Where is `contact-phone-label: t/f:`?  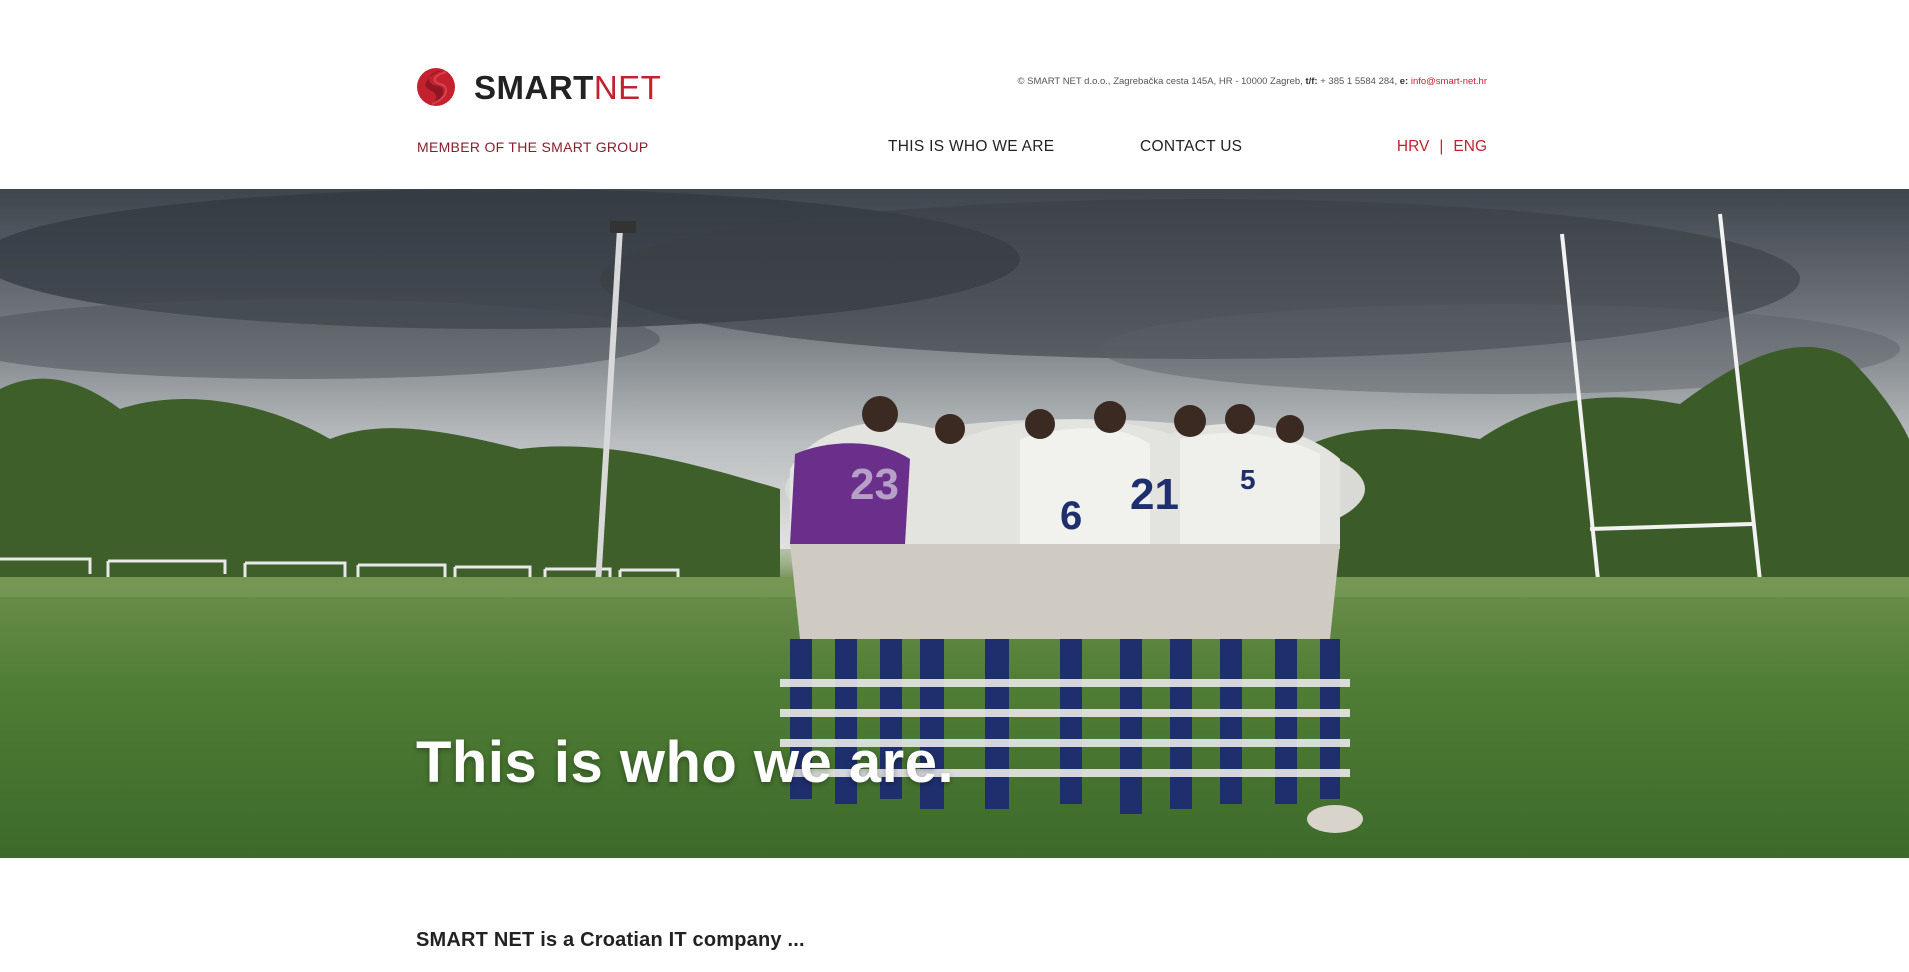 contact-phone-label: t/f: is located at coordinates (1311, 81).